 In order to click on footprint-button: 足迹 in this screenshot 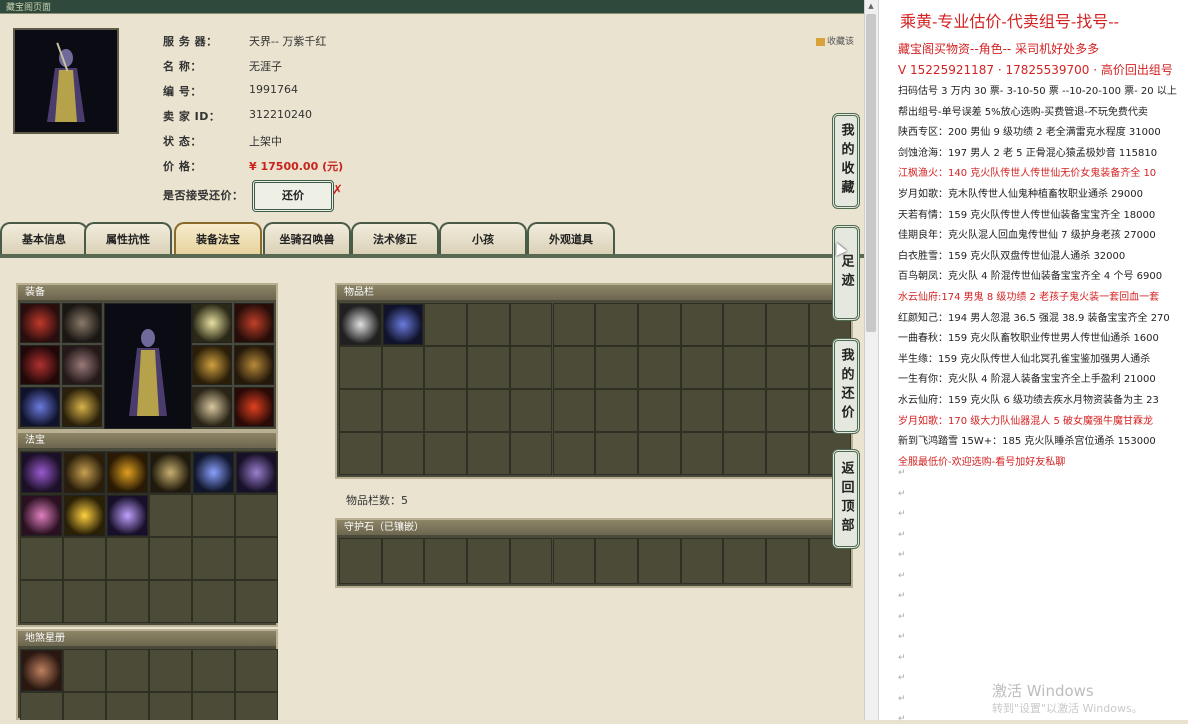, I will do `click(846, 273)`.